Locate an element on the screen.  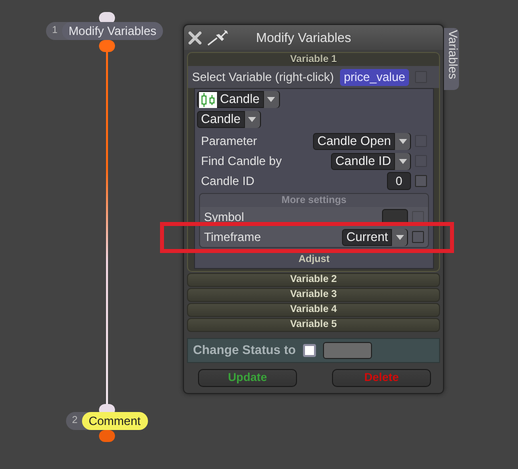
section-header: Variable 2 is located at coordinates (313, 280).